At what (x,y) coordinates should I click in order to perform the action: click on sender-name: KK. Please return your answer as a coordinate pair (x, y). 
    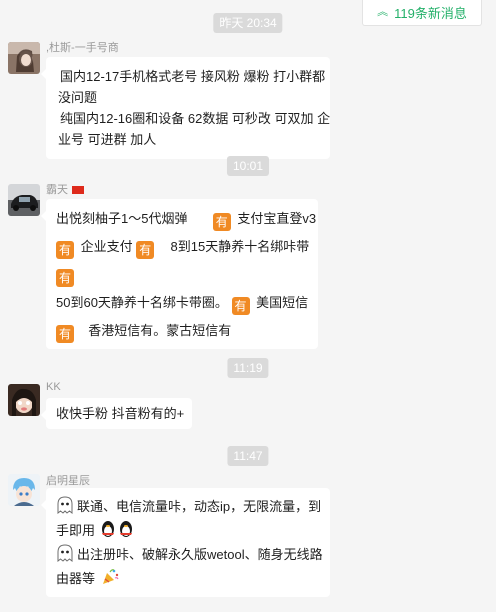
    Looking at the image, I should click on (53, 387).